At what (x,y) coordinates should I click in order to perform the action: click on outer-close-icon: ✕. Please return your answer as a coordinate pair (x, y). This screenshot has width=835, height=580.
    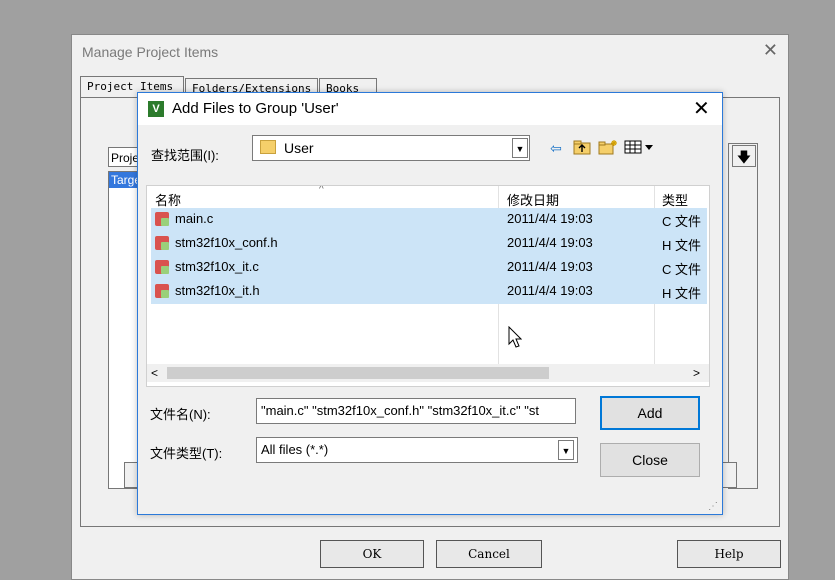
    Looking at the image, I should click on (770, 50).